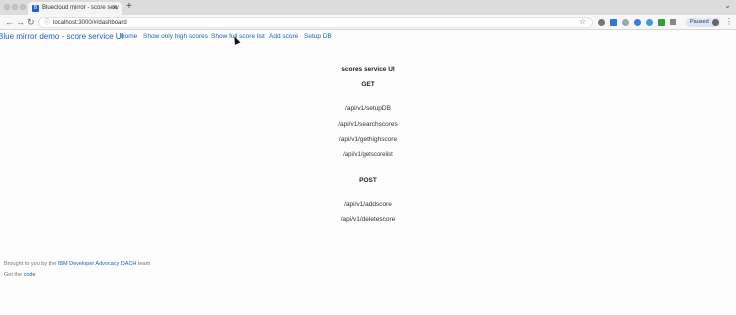 The image size is (736, 315). I want to click on reload-icon: ↻, so click(31, 22).